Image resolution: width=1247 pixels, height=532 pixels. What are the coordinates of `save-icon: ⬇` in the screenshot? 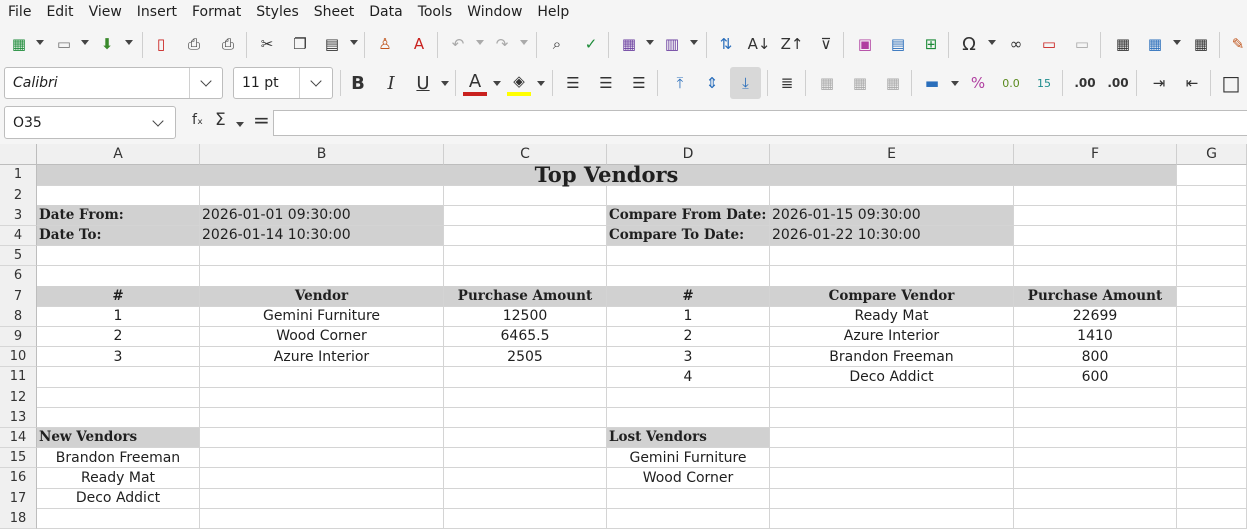 It's located at (107, 44).